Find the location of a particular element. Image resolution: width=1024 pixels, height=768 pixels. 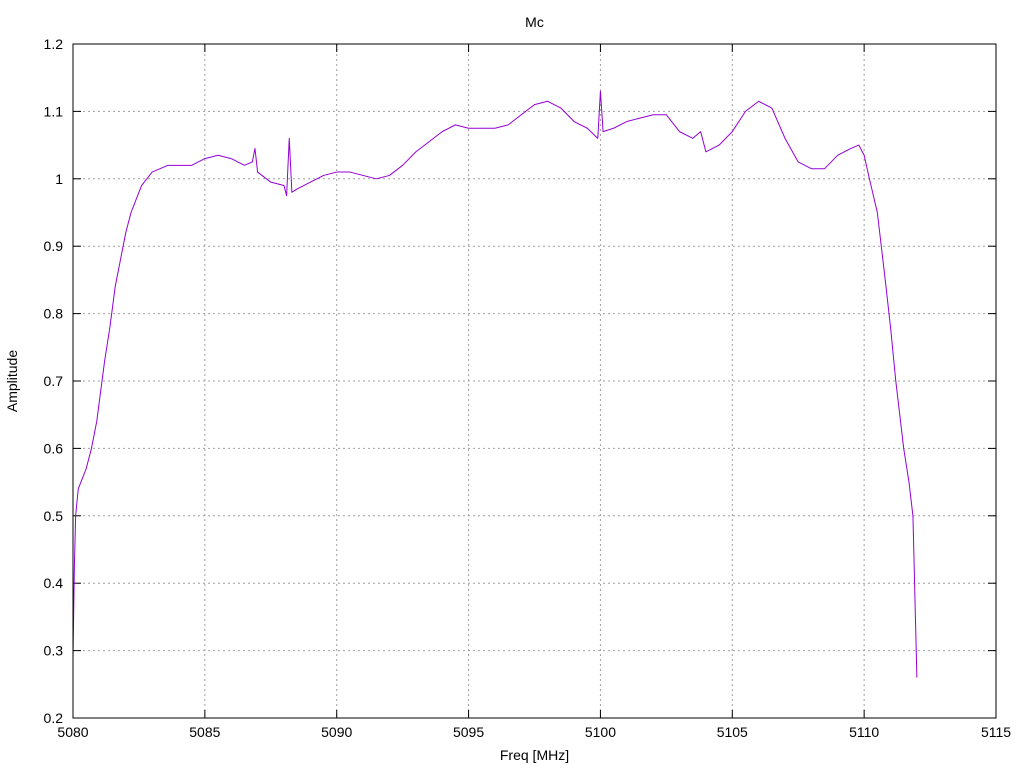

y-tick-label: 0.4 is located at coordinates (54, 583).